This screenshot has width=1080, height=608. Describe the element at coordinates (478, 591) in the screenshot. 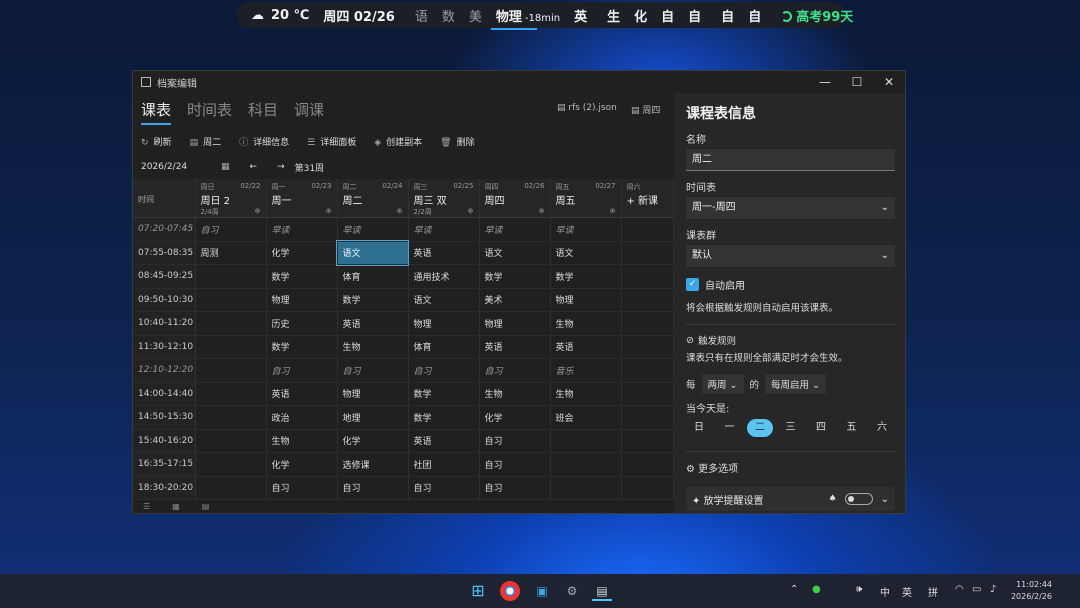

I see `start-icon: ⊞` at that location.